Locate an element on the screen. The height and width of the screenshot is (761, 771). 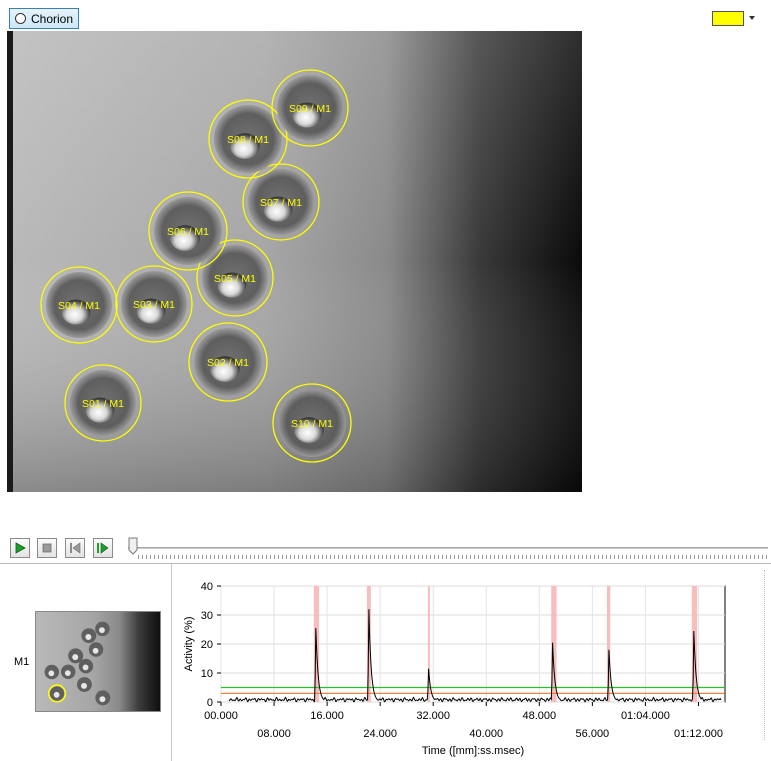
y-tick-label: 20 is located at coordinates (207, 645).